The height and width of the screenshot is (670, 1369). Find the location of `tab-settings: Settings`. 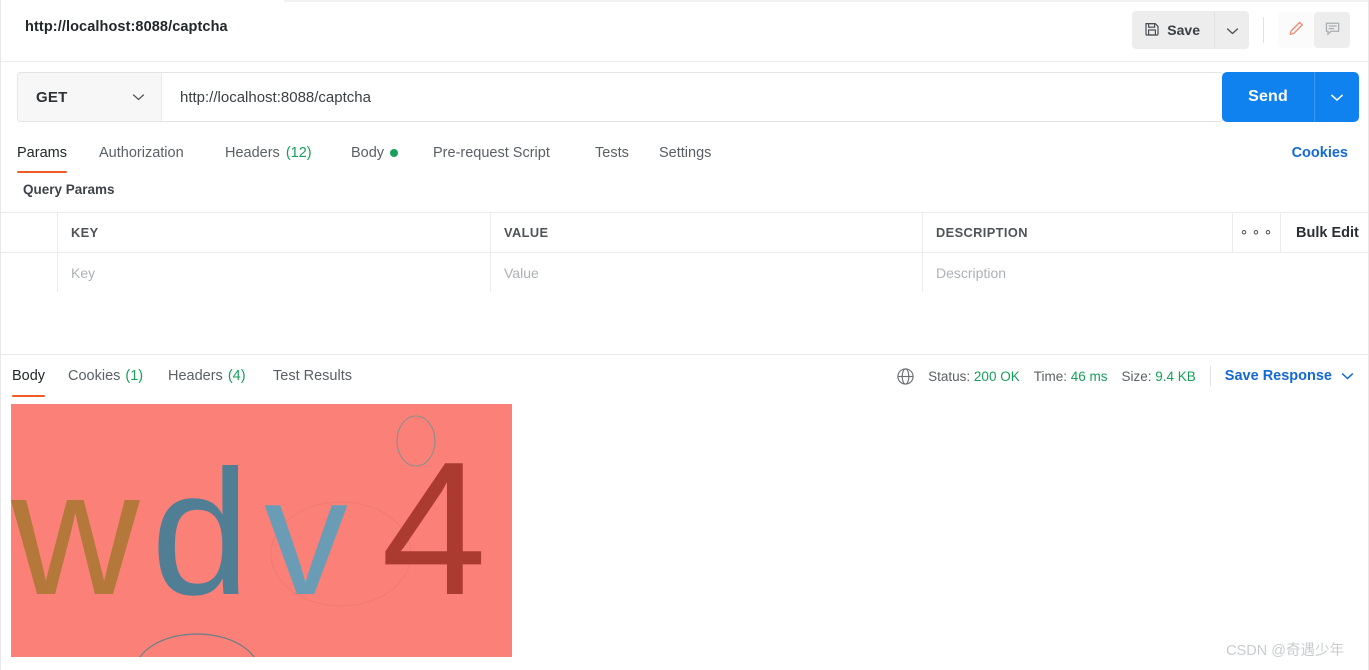

tab-settings: Settings is located at coordinates (685, 152).